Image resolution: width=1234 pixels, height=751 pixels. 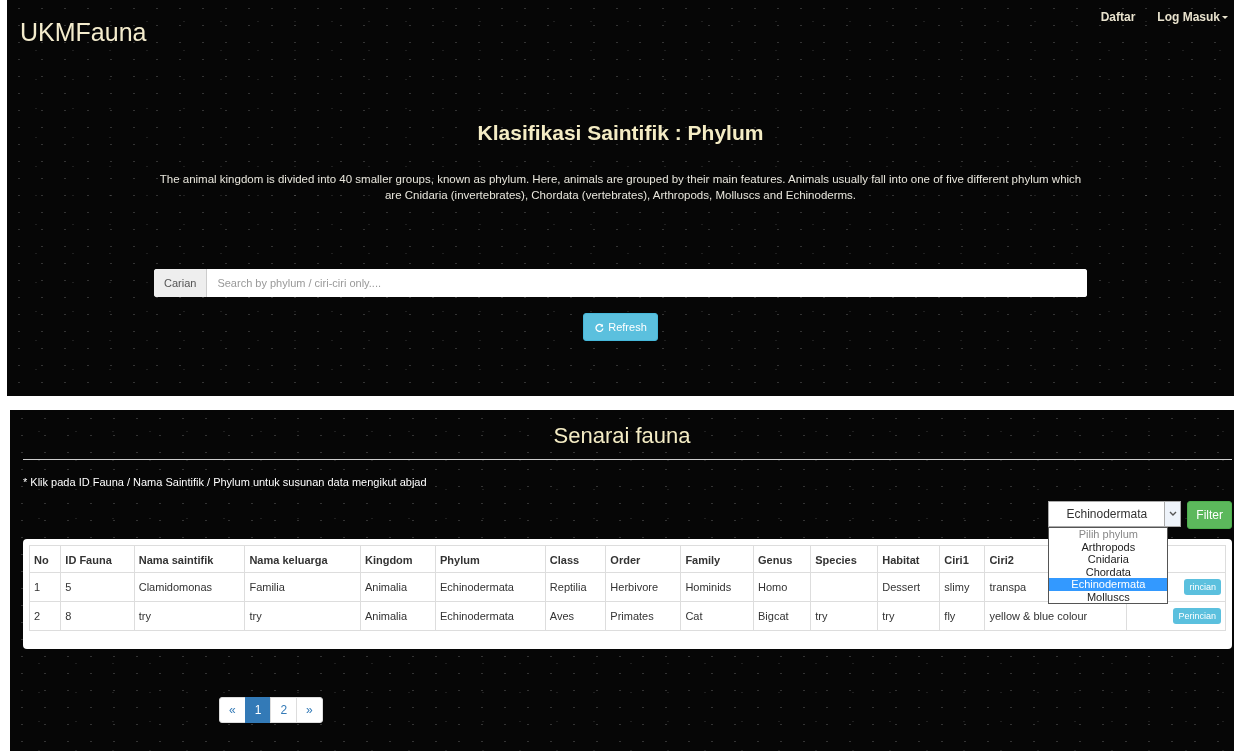 I want to click on caret-icon, so click(x=1225, y=17).